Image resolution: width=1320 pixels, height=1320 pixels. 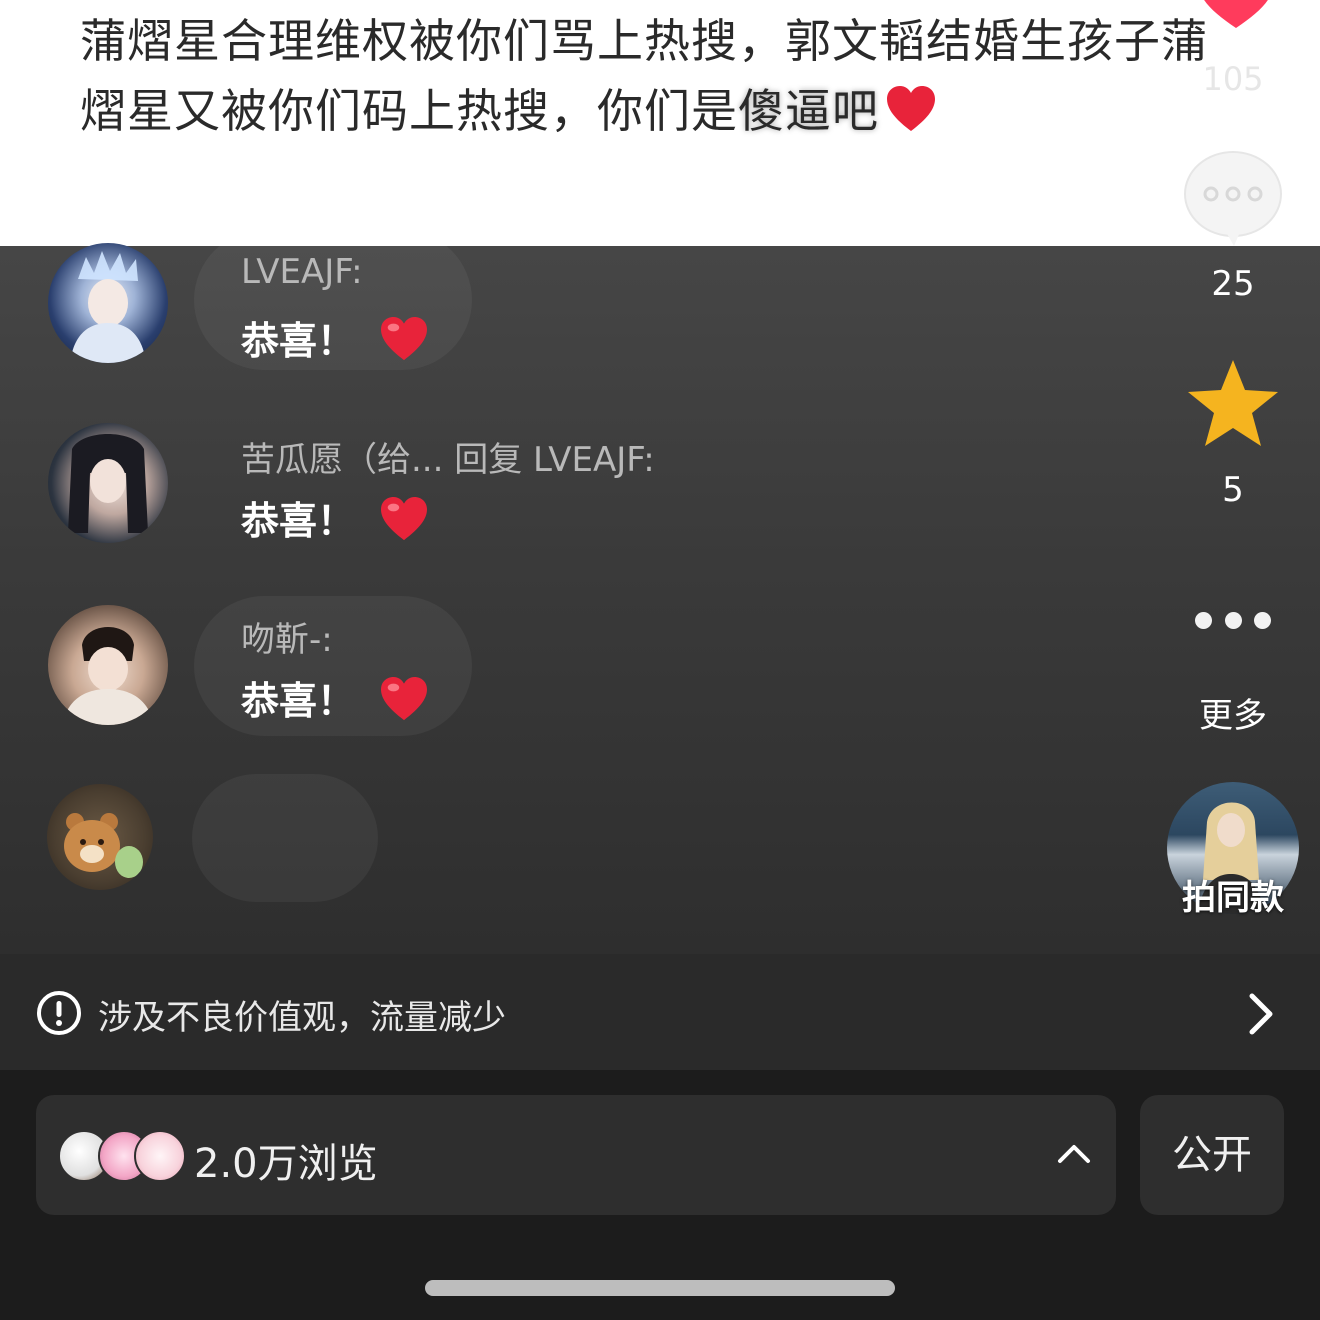 What do you see at coordinates (1233, 284) in the screenshot?
I see `comment-count: 25` at bounding box center [1233, 284].